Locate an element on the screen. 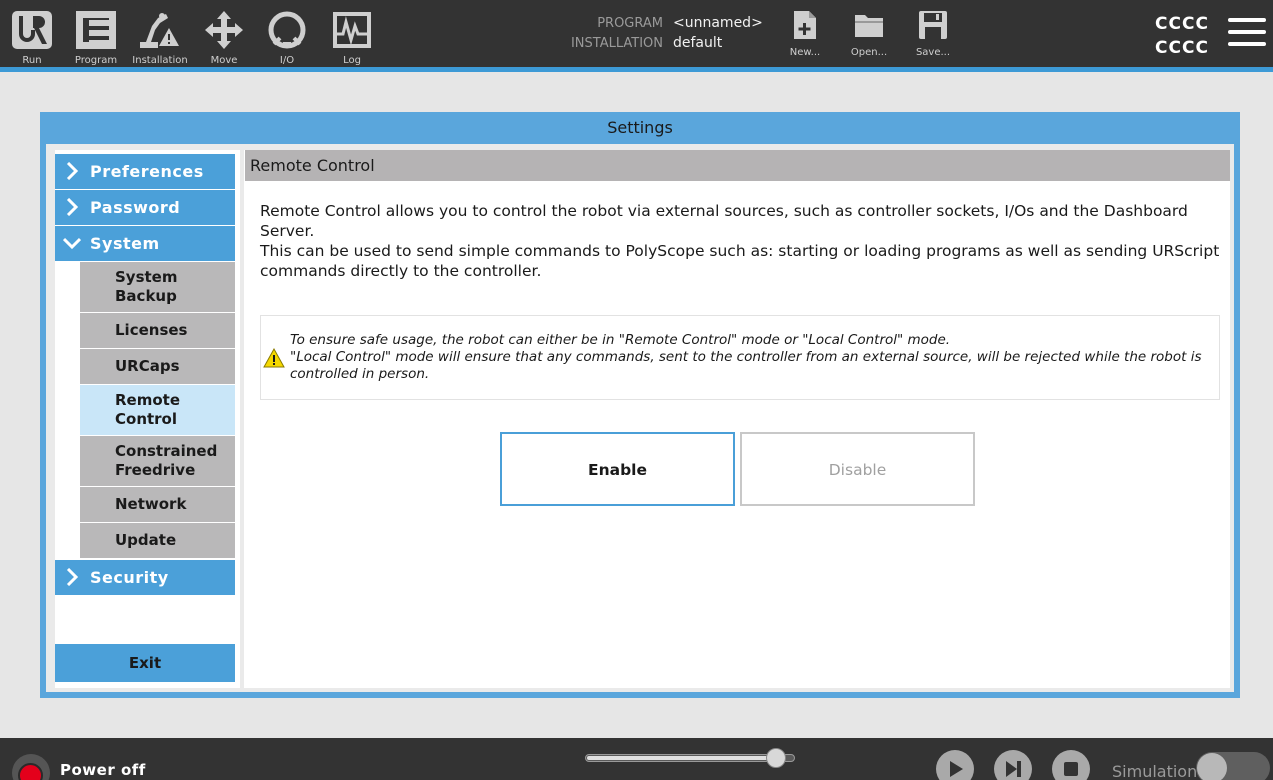 The image size is (1273, 780). bottom-bar: Power off Simulation is located at coordinates (636, 759).